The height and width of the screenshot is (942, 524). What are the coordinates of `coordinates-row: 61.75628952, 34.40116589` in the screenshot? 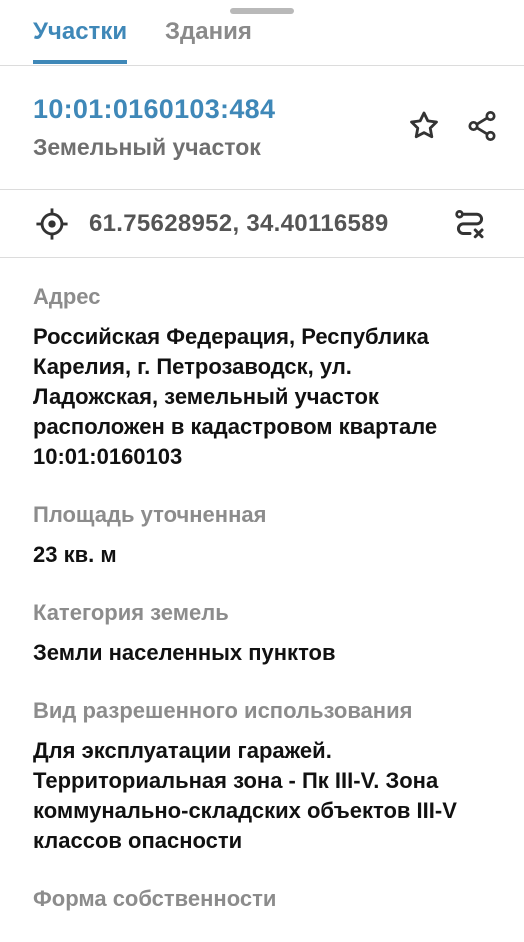 It's located at (262, 224).